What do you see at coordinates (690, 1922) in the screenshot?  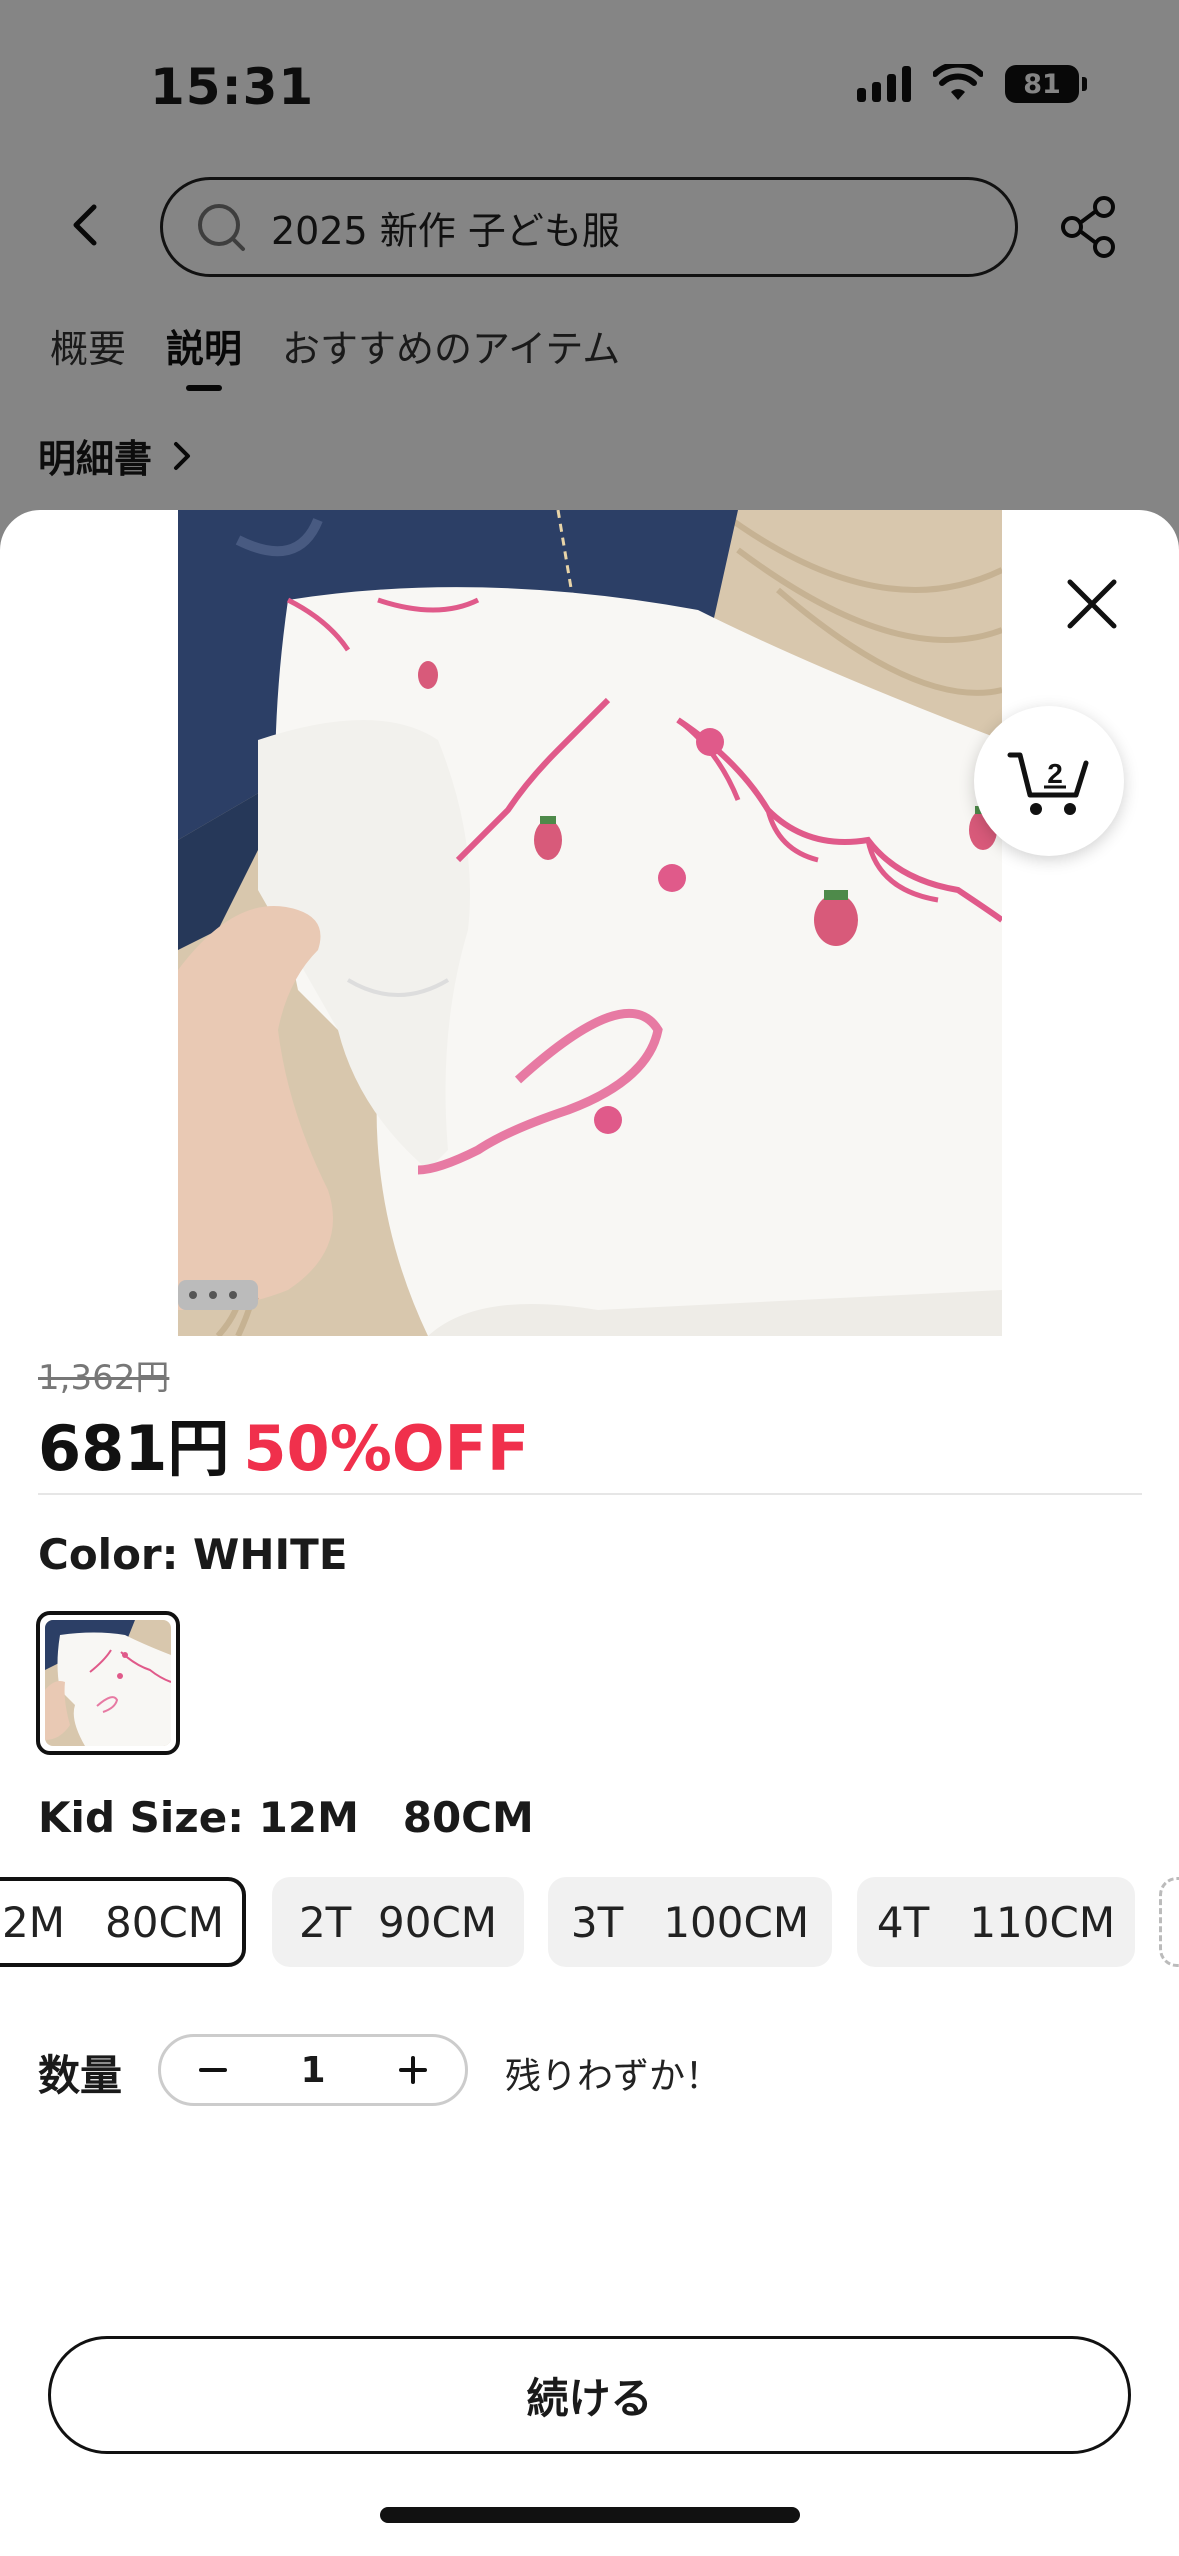 I see `size-chip-3t: 3T 100CM` at bounding box center [690, 1922].